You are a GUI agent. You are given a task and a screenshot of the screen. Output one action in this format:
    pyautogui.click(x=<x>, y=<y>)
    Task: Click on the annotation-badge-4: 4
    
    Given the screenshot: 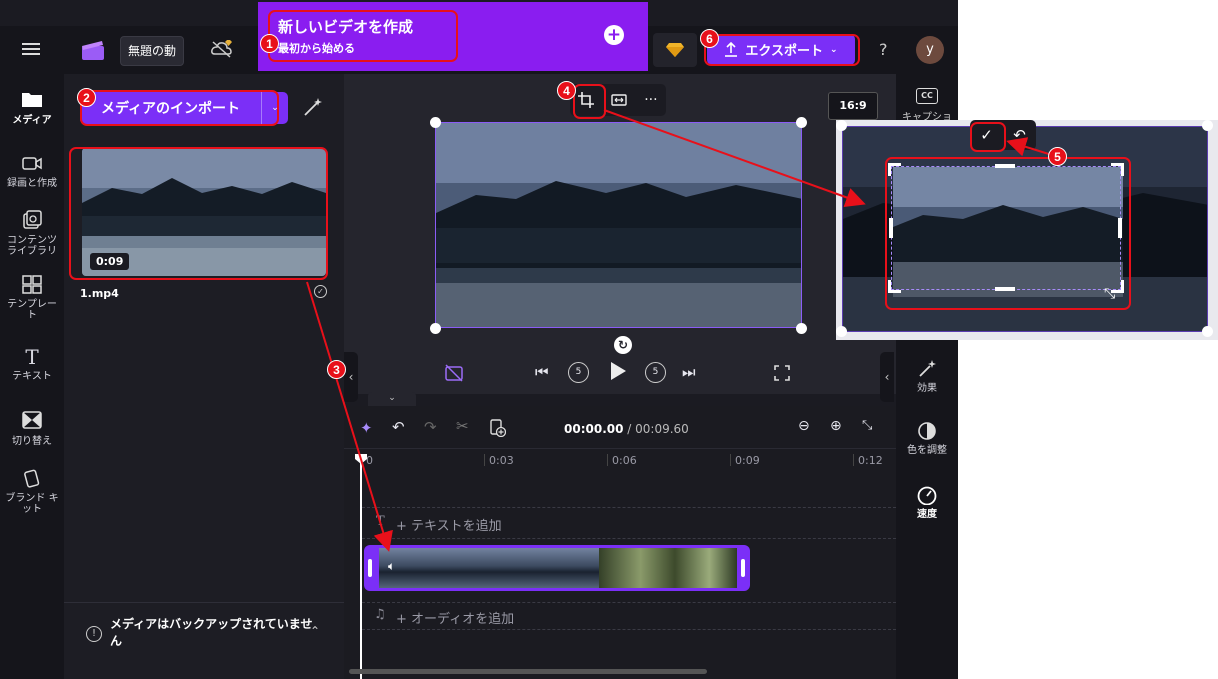 What is the action you would take?
    pyautogui.click(x=566, y=90)
    